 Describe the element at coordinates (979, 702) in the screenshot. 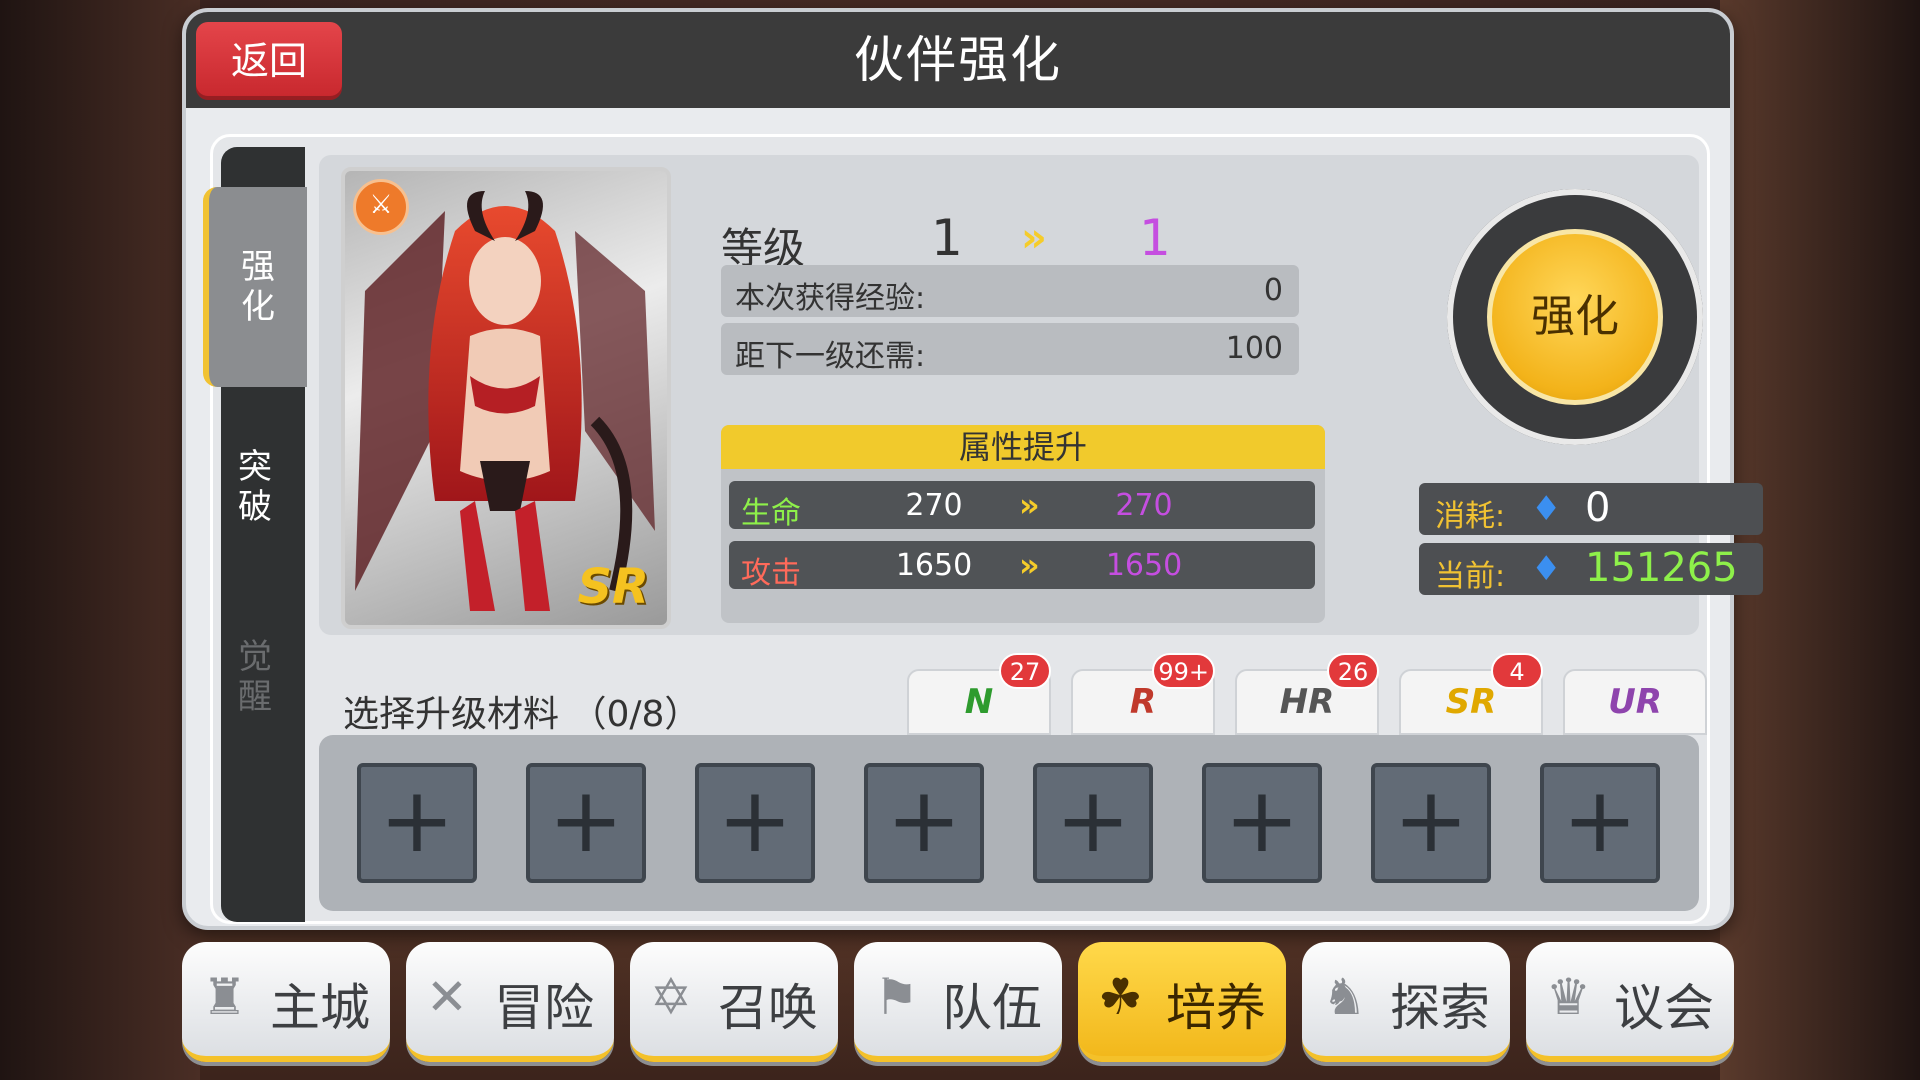

I see `rarity-tab-label: N` at that location.